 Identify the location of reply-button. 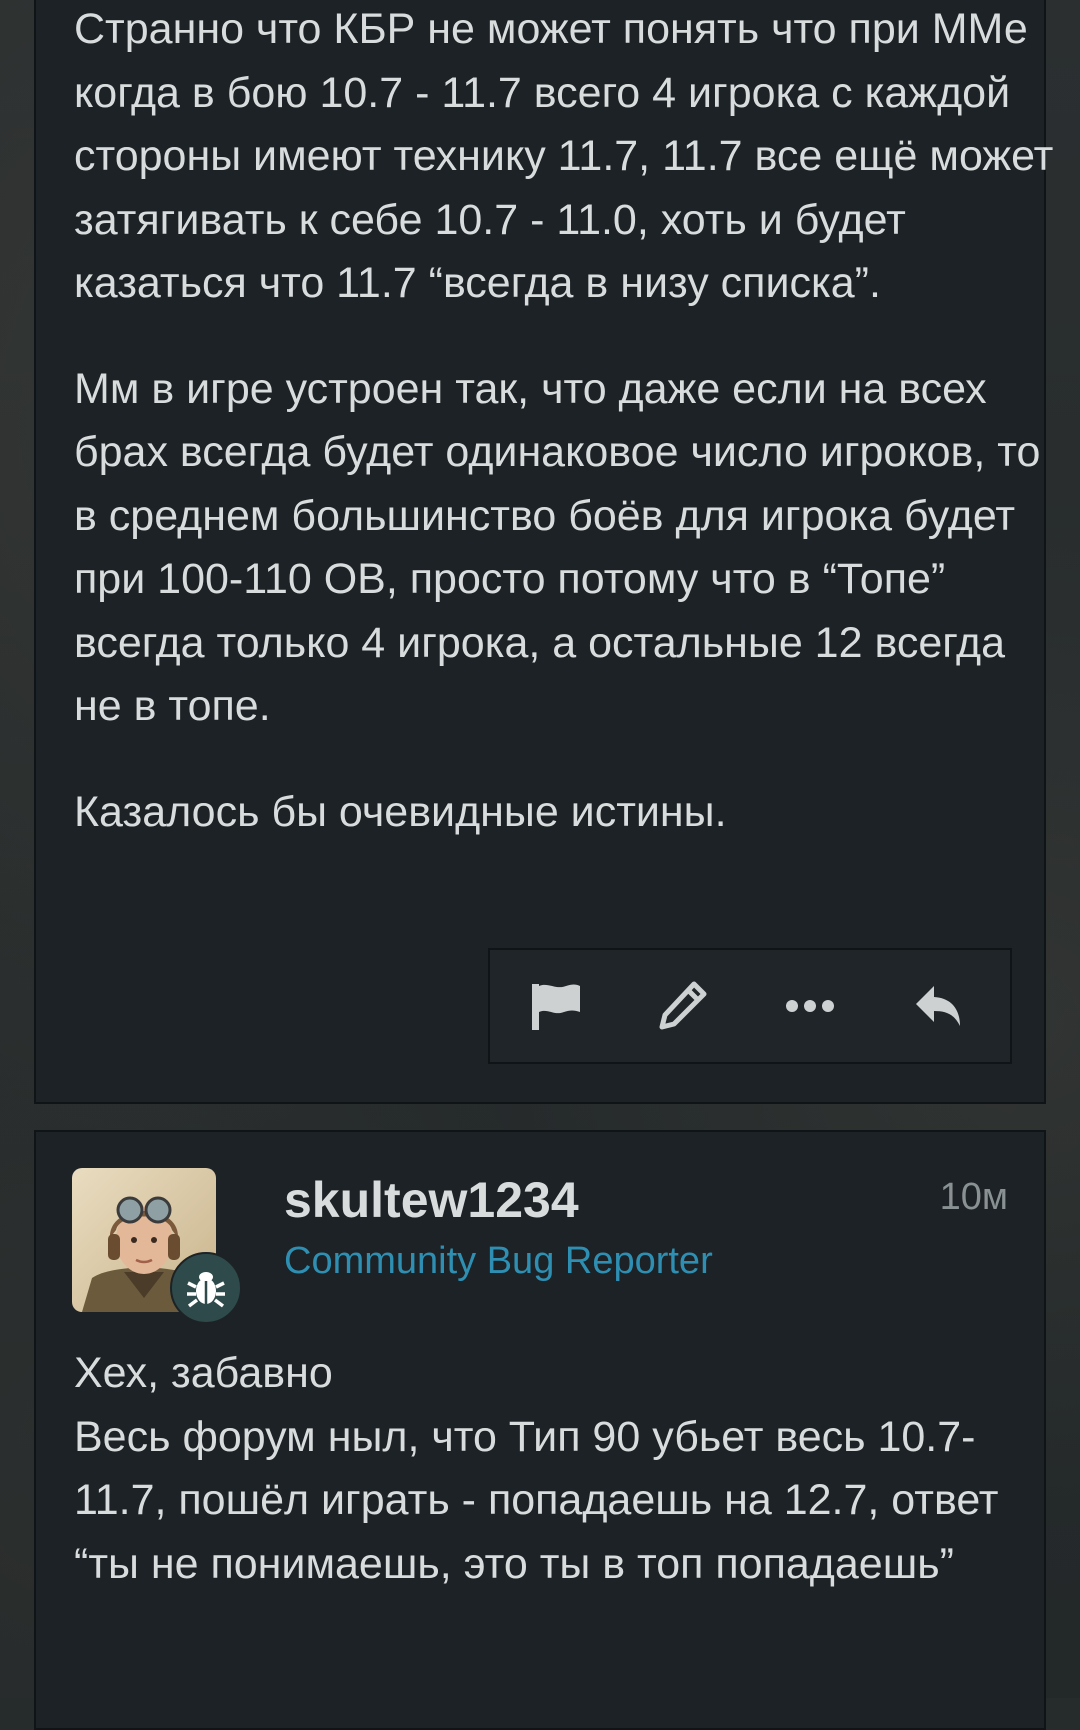
(940, 1006).